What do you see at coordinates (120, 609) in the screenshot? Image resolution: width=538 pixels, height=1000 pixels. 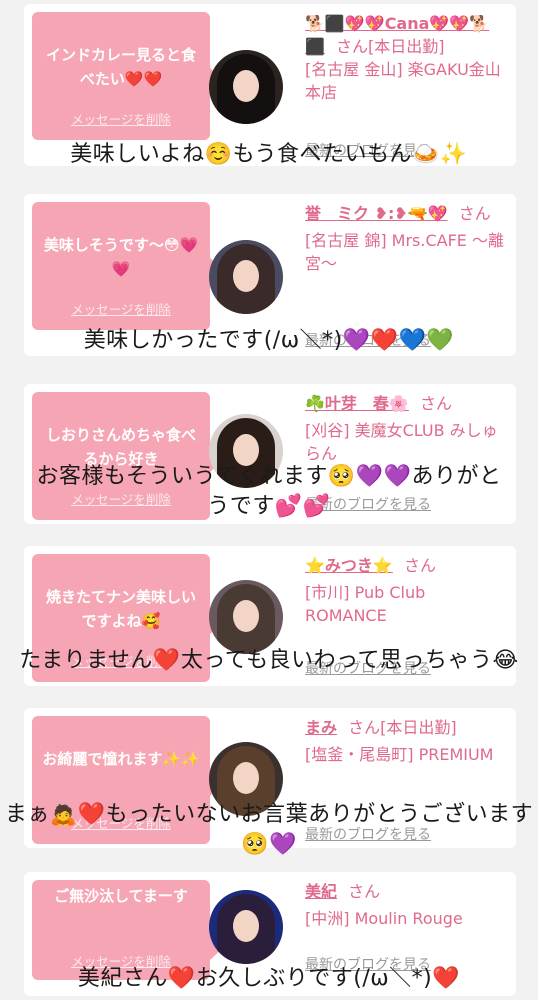 I see `message-text: 焼きたてナン美味しいですよね🥰` at bounding box center [120, 609].